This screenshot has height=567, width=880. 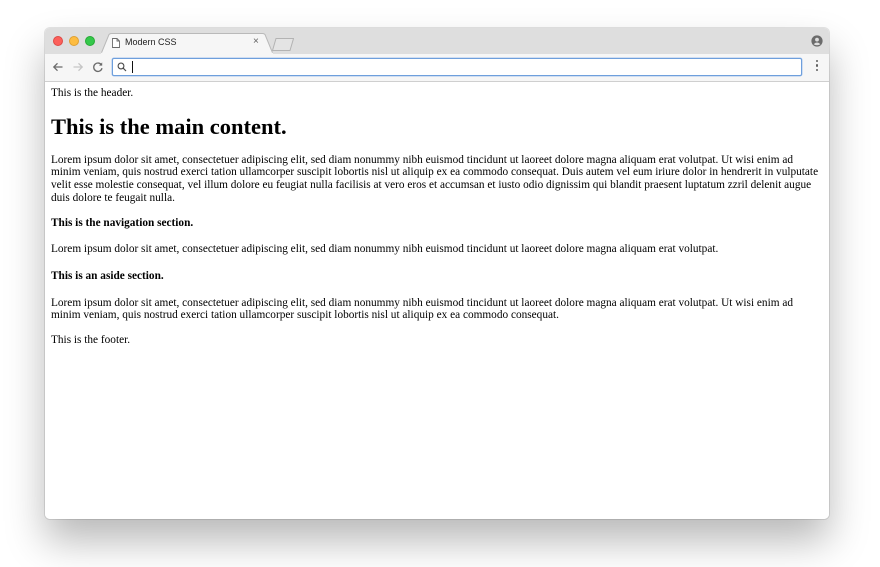 What do you see at coordinates (461, 67) in the screenshot?
I see `address-input` at bounding box center [461, 67].